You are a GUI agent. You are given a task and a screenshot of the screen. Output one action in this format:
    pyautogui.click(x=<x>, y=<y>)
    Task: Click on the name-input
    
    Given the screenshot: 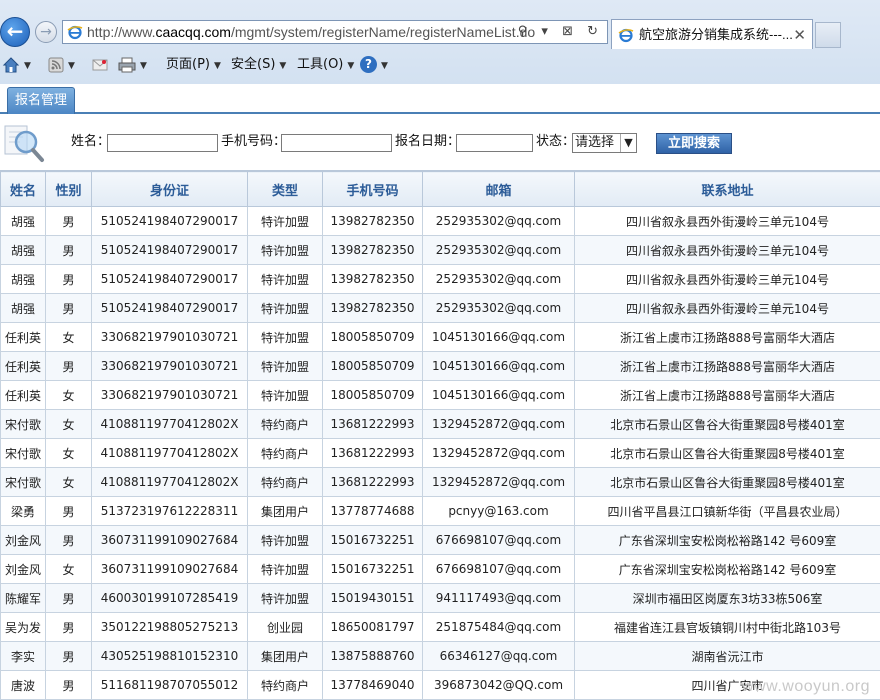 What is the action you would take?
    pyautogui.click(x=162, y=143)
    